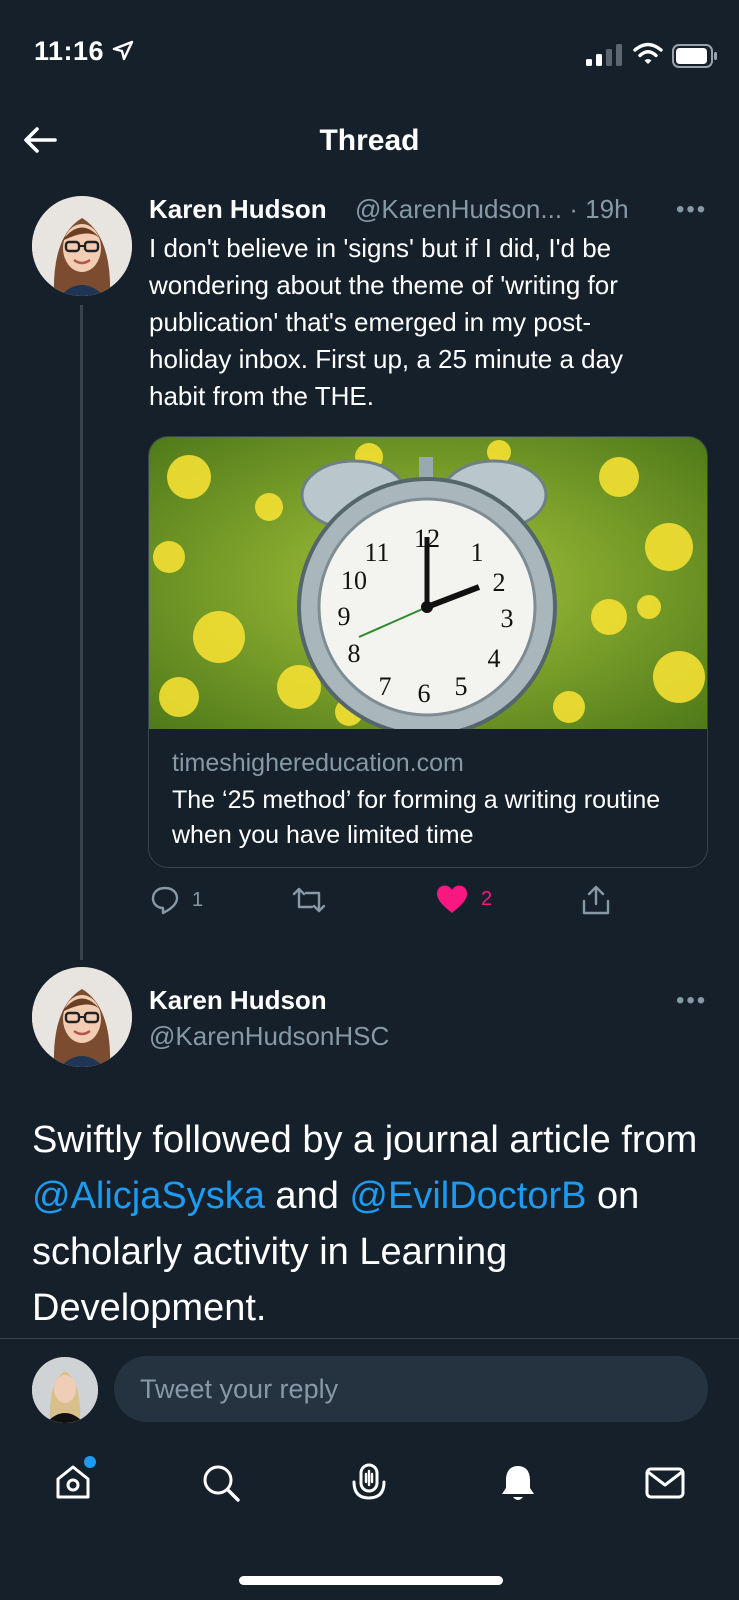 The height and width of the screenshot is (1600, 739). What do you see at coordinates (461, 686) in the screenshot?
I see `svg-text: 5` at bounding box center [461, 686].